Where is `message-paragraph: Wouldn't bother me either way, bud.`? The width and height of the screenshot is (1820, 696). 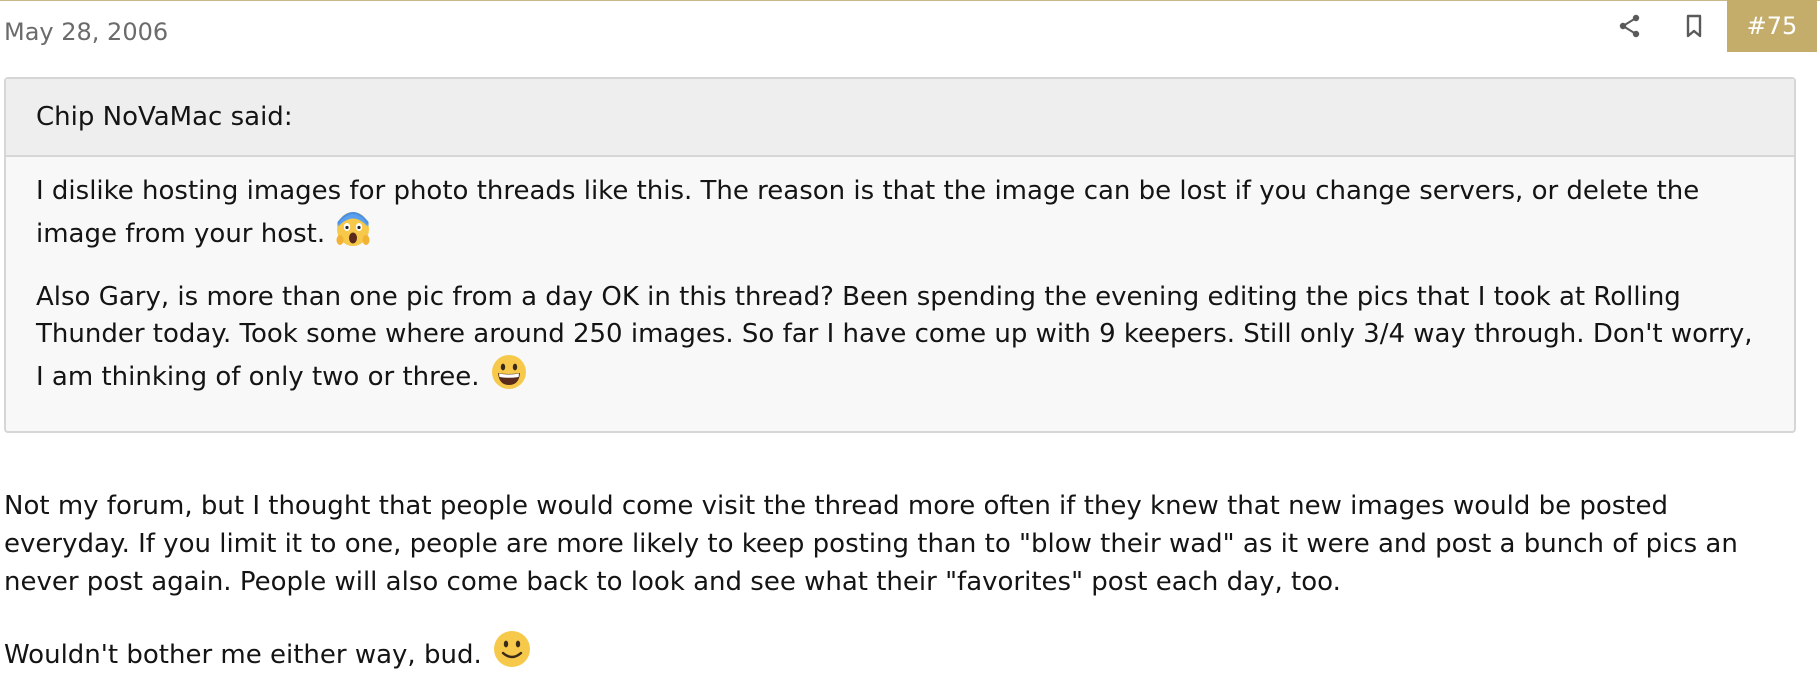
message-paragraph: Wouldn't bother me either way, bud. is located at coordinates (899, 651).